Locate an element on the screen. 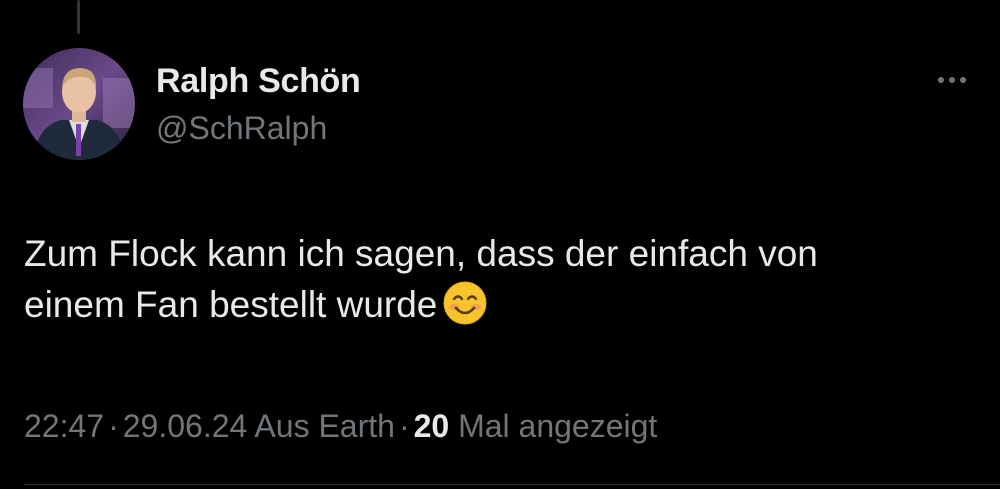 This screenshot has height=489, width=1000. tweet-time-link: 22:47 is located at coordinates (64, 426).